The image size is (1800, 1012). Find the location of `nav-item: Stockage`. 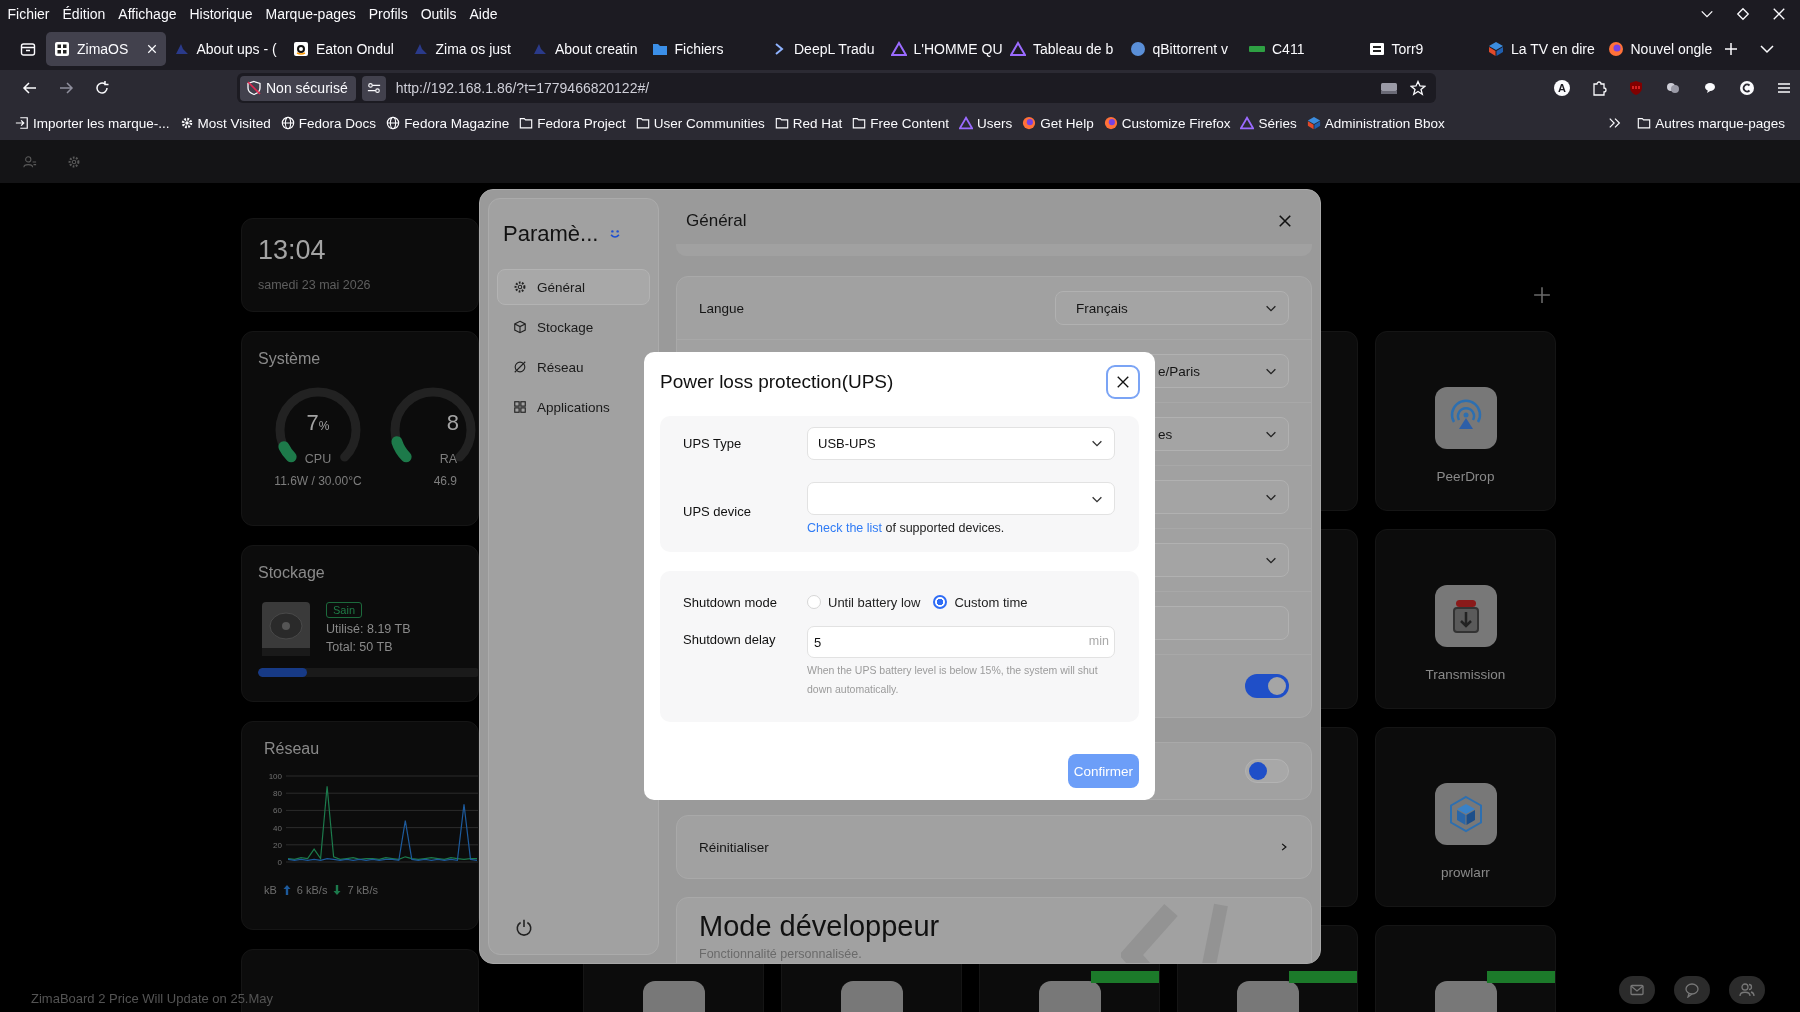

nav-item: Stockage is located at coordinates (573, 327).